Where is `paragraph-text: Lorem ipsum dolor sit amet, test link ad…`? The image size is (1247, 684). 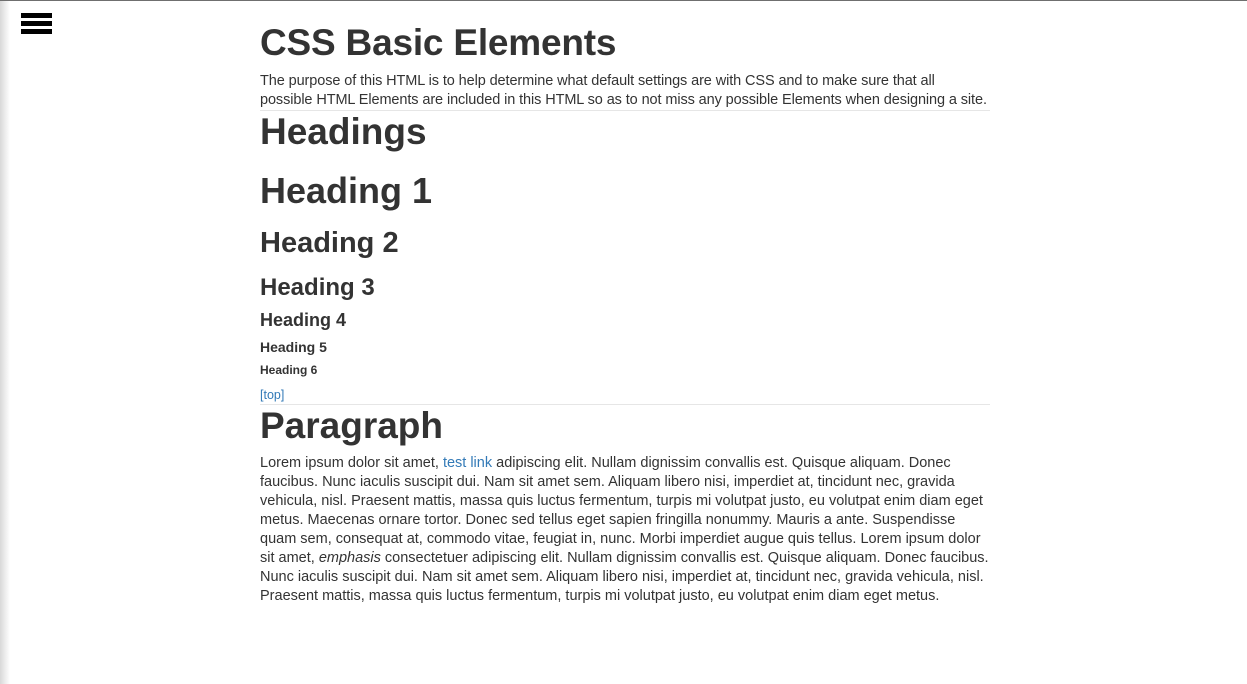 paragraph-text: Lorem ipsum dolor sit amet, test link ad… is located at coordinates (625, 530).